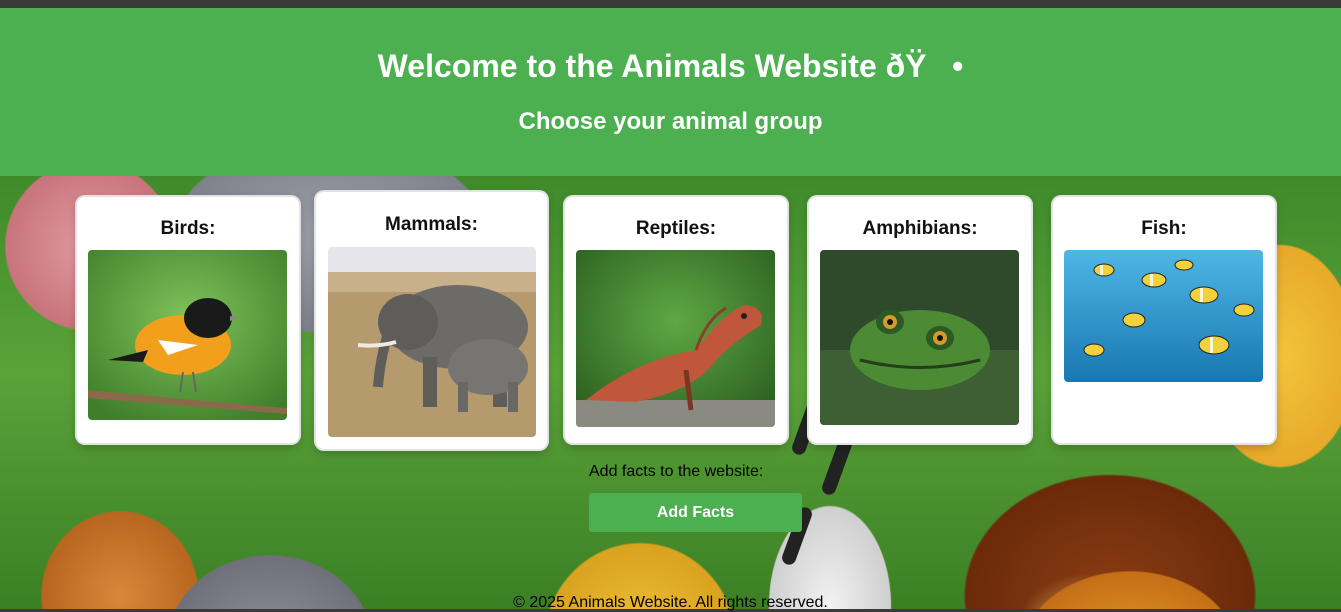 This screenshot has width=1341, height=612. Describe the element at coordinates (670, 121) in the screenshot. I see `page-subtitle: Choose your animal group` at that location.